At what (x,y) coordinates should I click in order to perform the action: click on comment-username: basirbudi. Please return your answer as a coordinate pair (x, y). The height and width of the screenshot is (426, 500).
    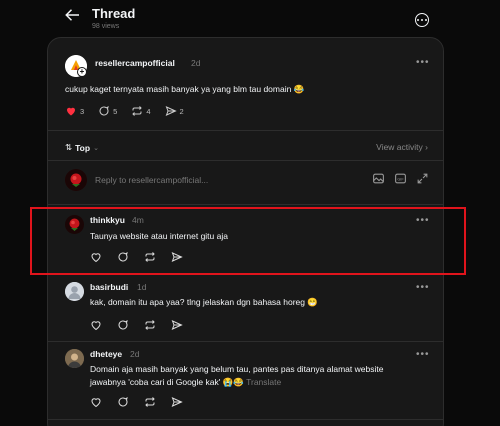
    Looking at the image, I should click on (109, 287).